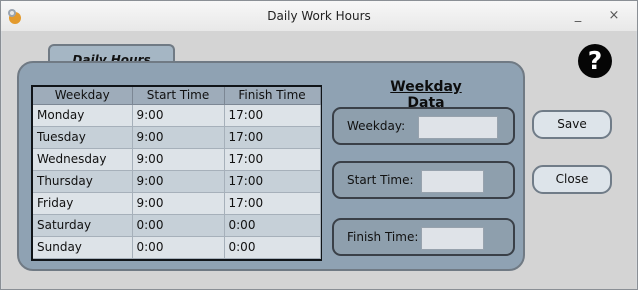 The height and width of the screenshot is (290, 638). I want to click on cell-weekday: Wednesday, so click(83, 159).